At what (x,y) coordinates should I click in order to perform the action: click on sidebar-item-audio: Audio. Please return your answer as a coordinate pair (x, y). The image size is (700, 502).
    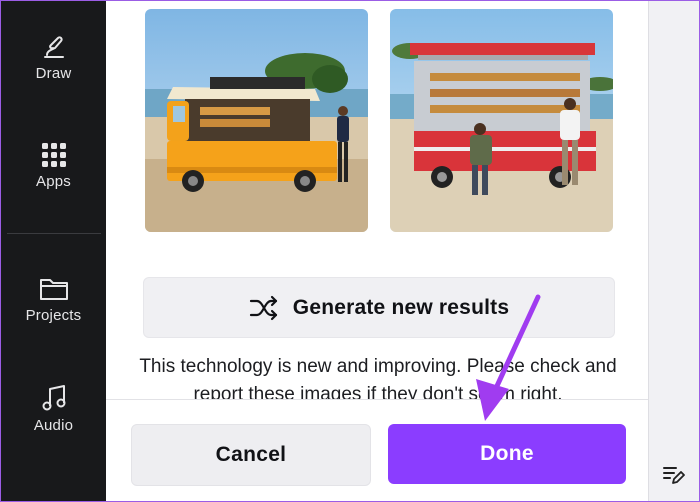
    Looking at the image, I should click on (53, 408).